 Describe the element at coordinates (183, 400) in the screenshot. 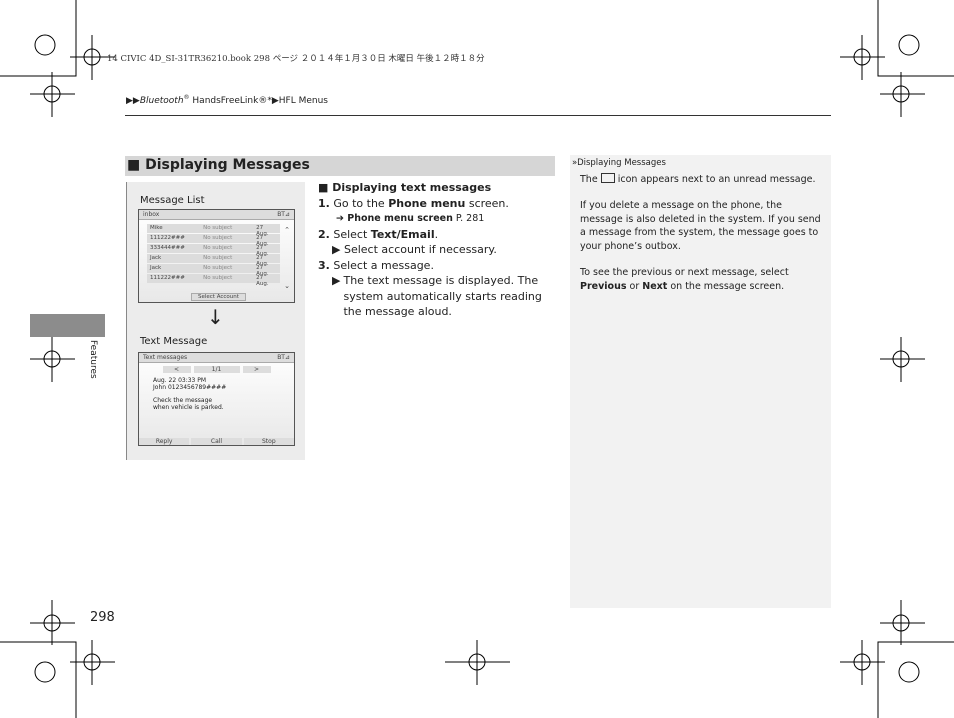

I see `message-body: Check the message` at that location.